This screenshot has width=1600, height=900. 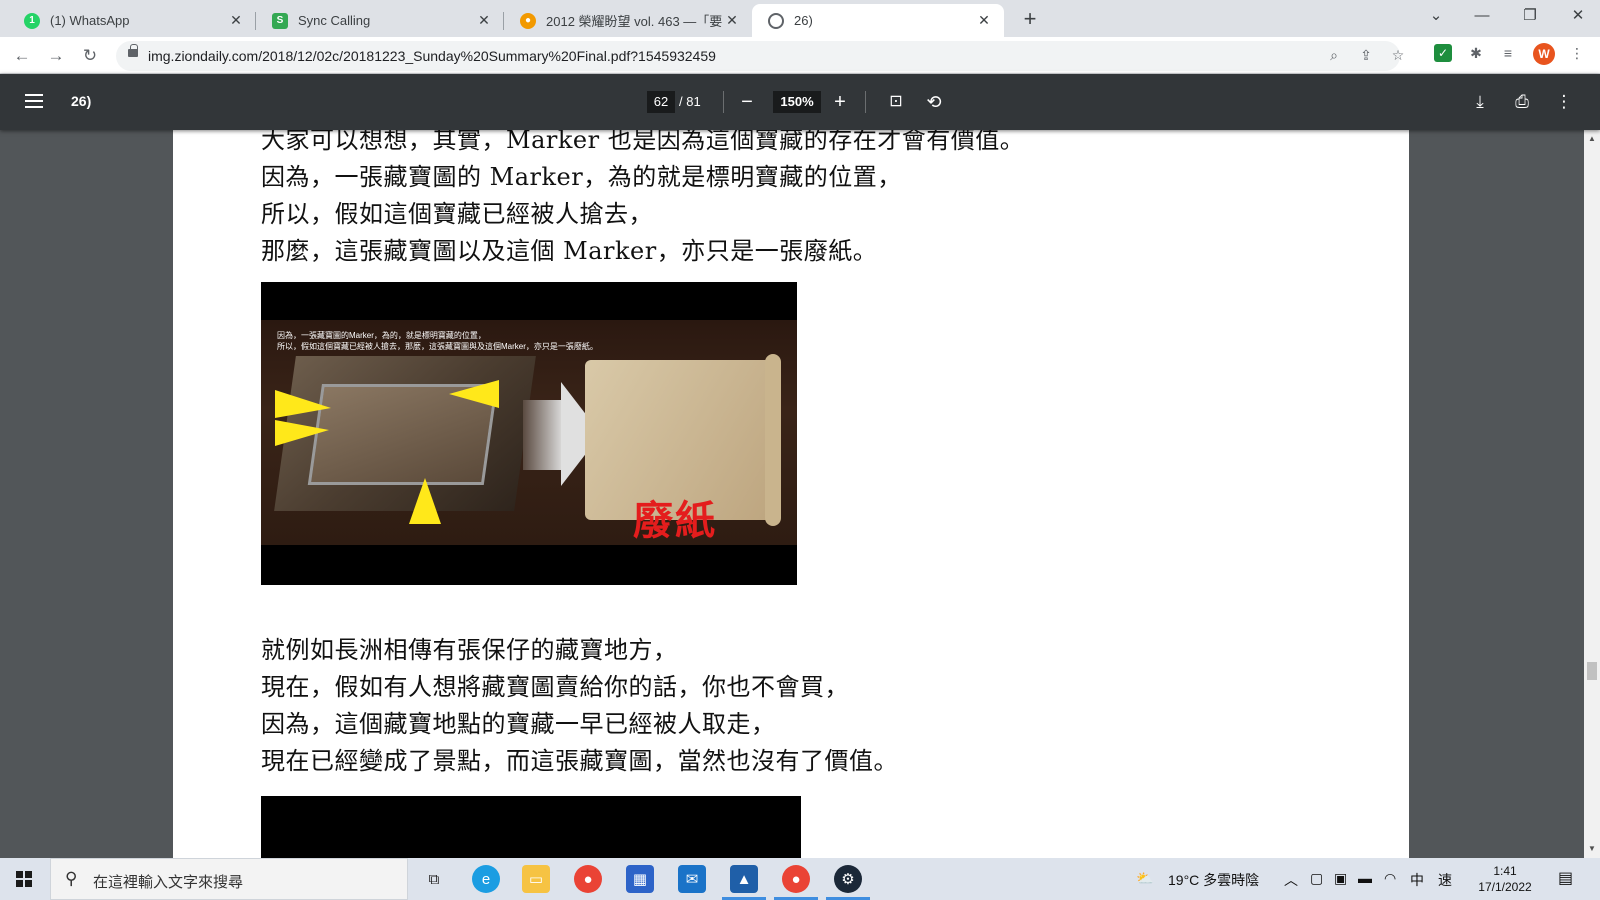 What do you see at coordinates (132, 20) in the screenshot?
I see `tab-whatsapp: 1 (1) WhatsApp ✕` at bounding box center [132, 20].